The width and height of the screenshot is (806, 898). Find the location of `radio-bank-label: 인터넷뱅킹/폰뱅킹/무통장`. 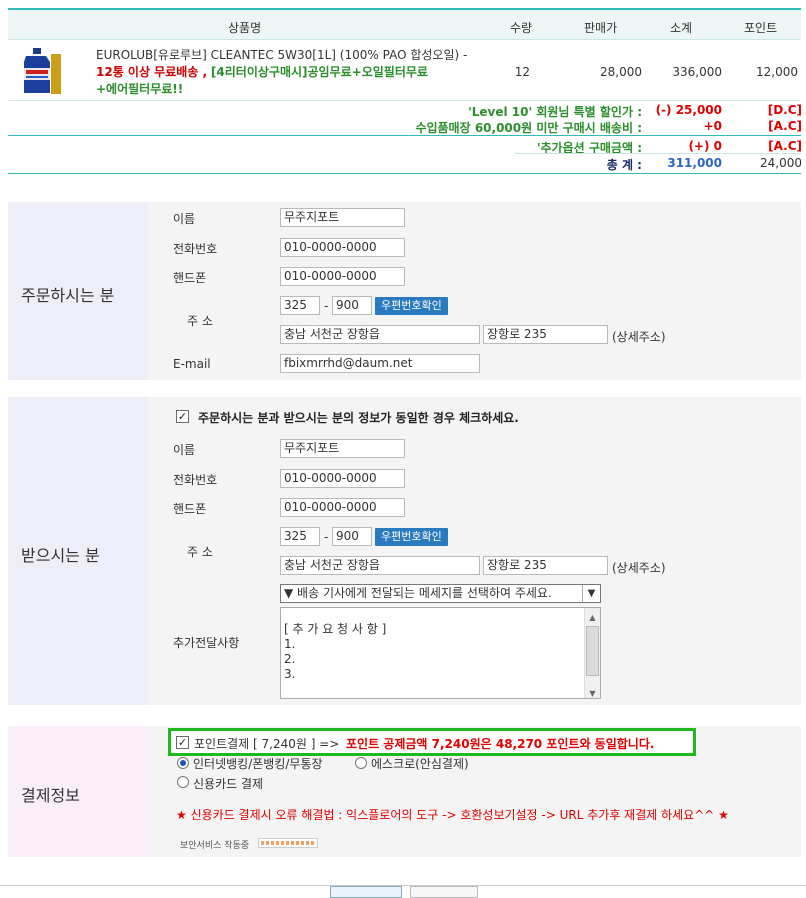

radio-bank-label: 인터넷뱅킹/폰뱅킹/무통장 is located at coordinates (258, 764).